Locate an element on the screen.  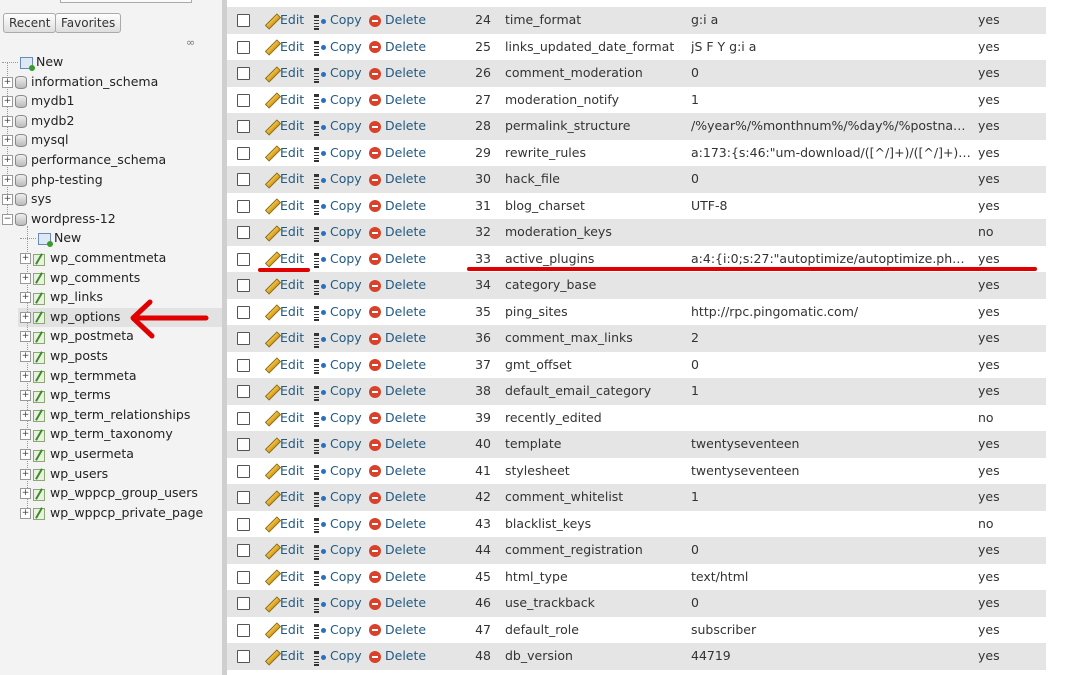
tree-item: − wordpress-12 is located at coordinates (59, 219).